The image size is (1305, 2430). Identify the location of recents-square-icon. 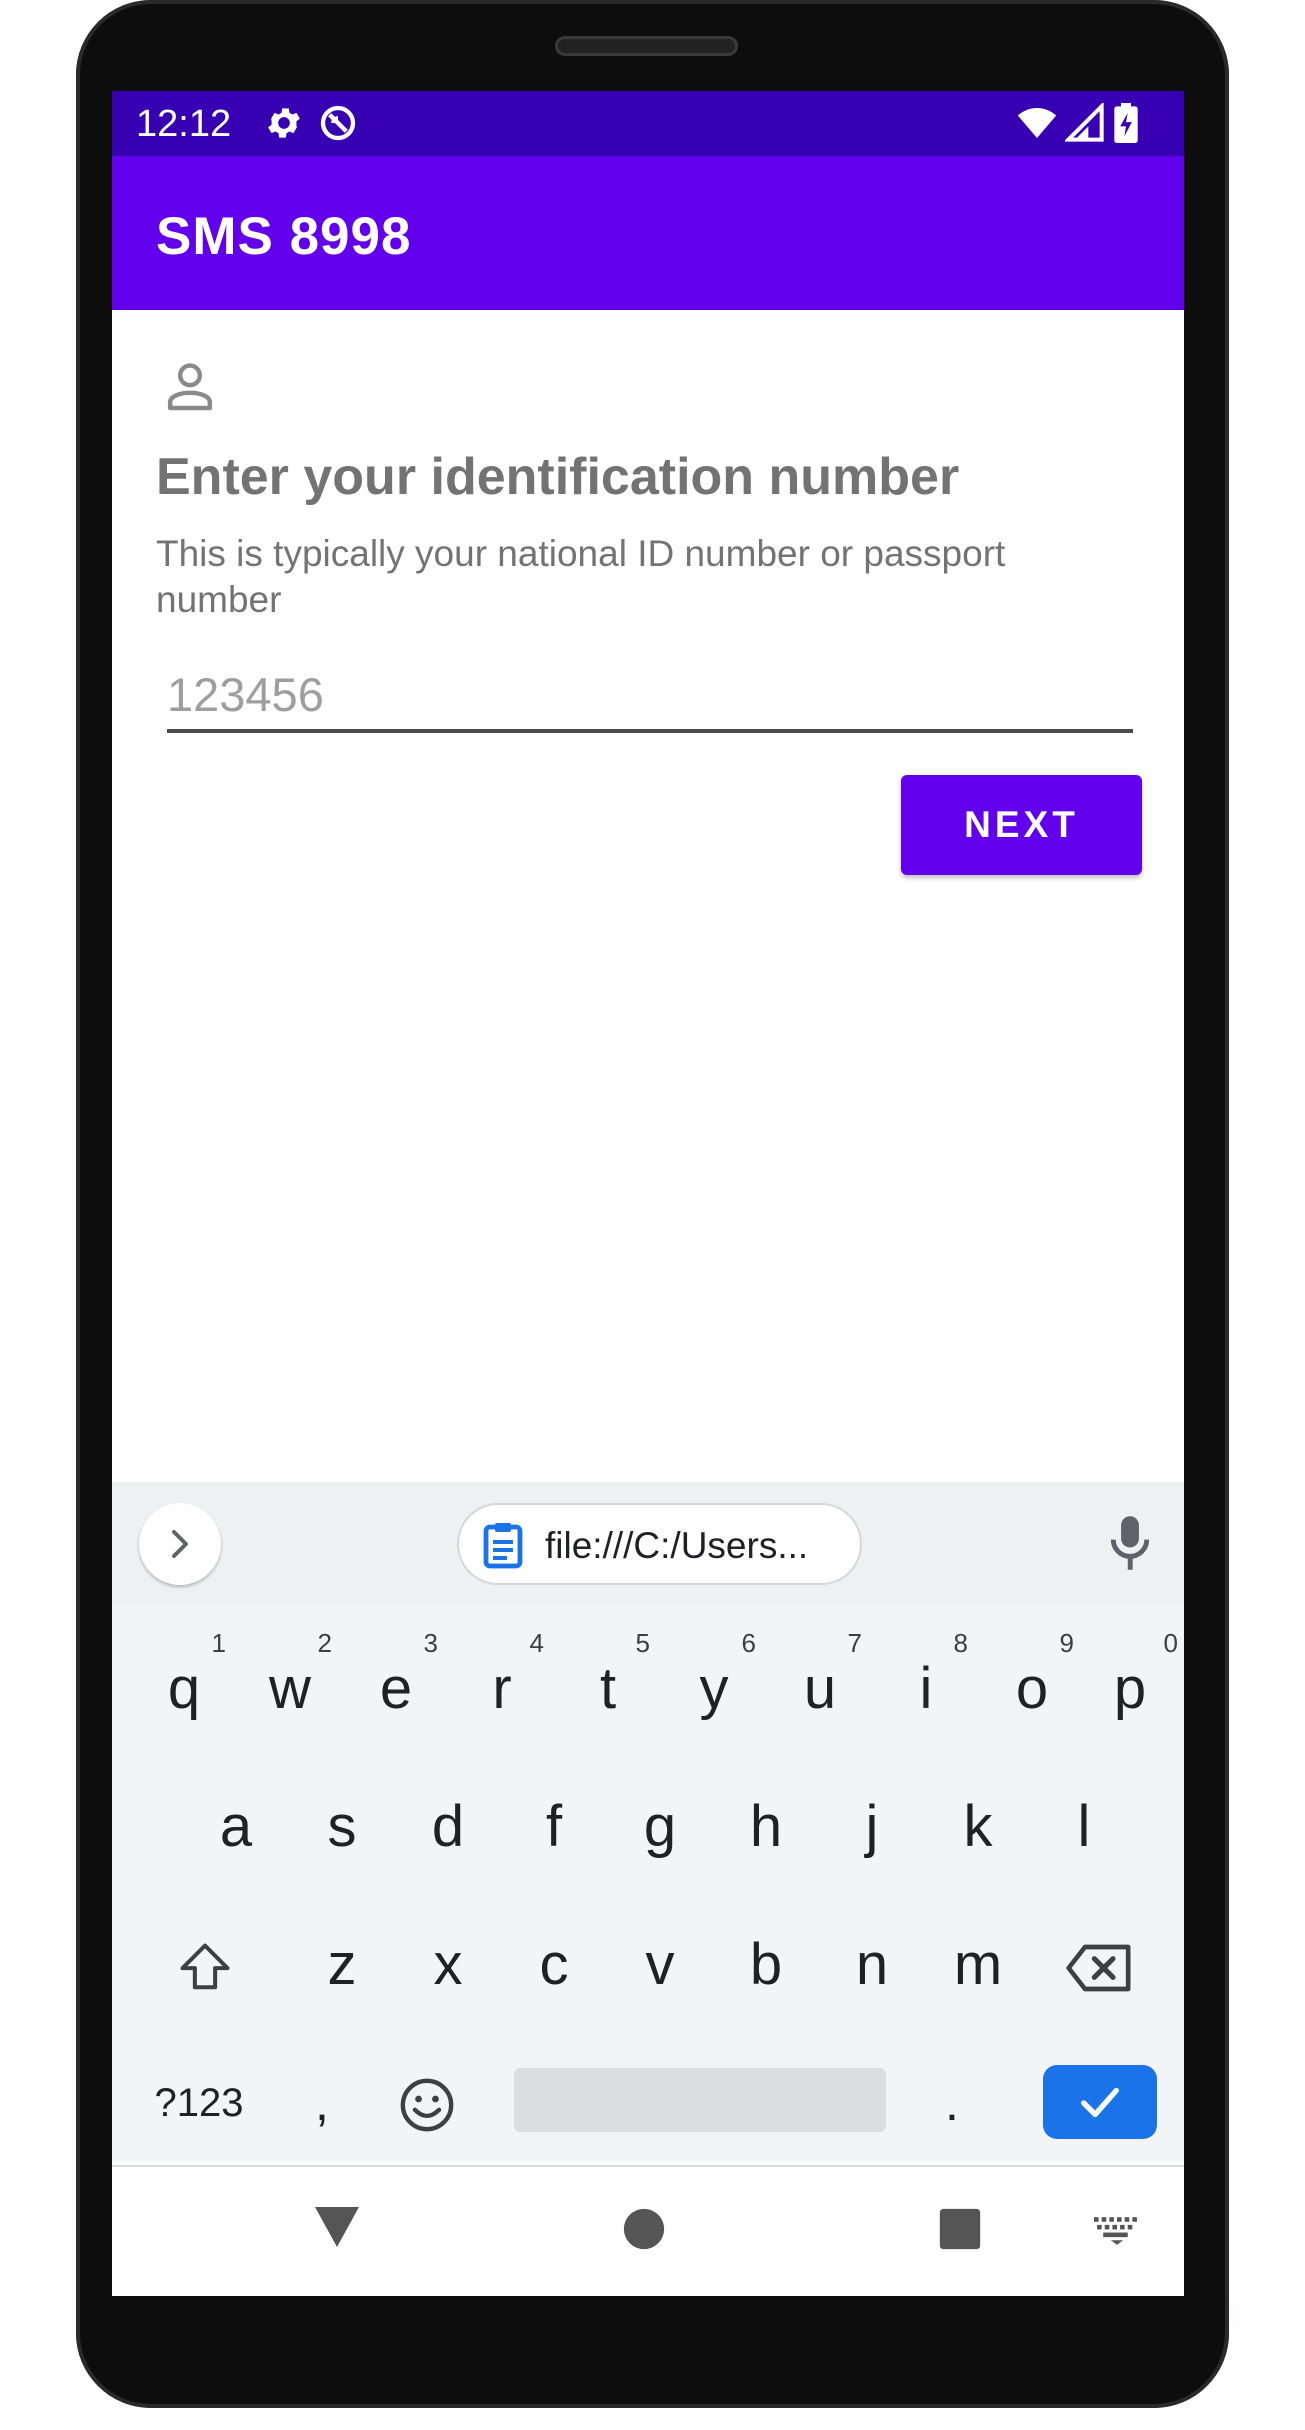
(960, 2229).